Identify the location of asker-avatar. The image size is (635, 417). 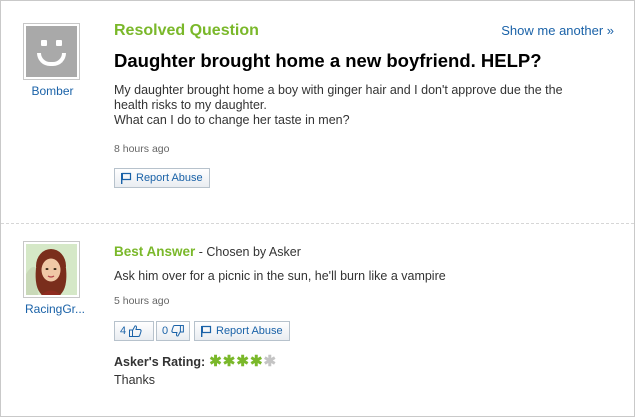
(51, 51).